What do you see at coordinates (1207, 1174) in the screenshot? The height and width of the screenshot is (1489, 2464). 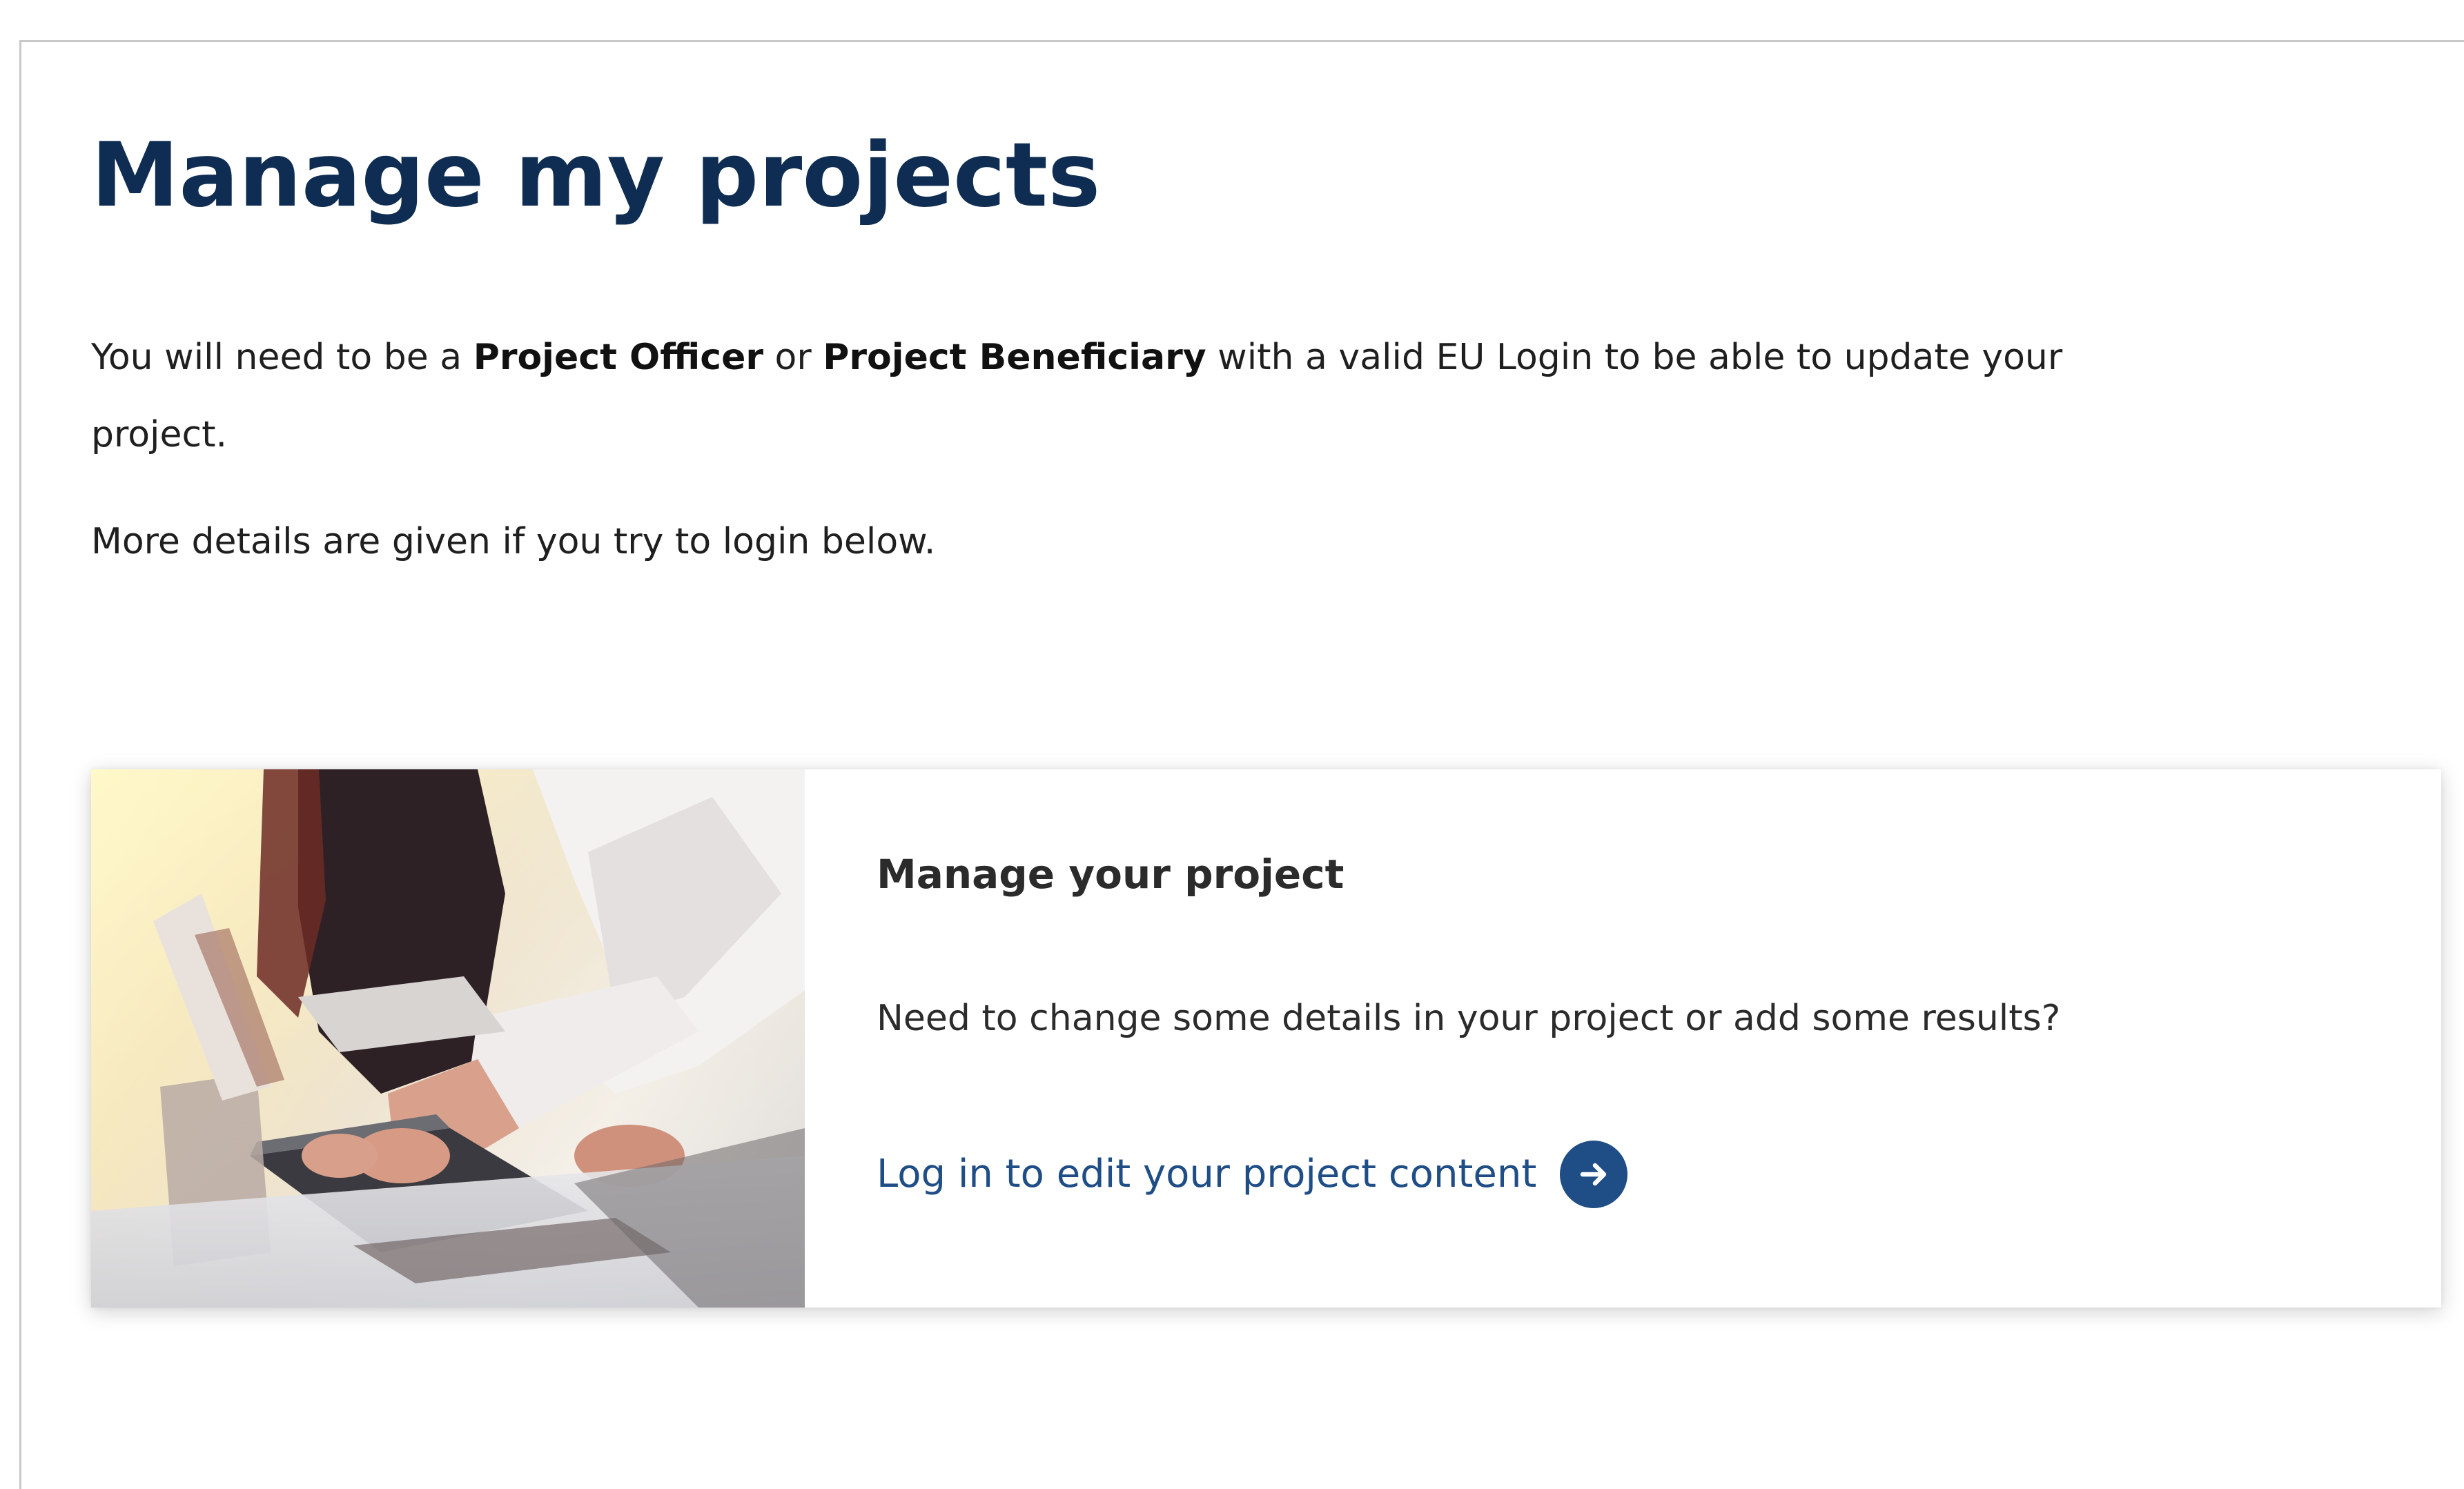 I see `login-link-label: Log in to edit your project content` at bounding box center [1207, 1174].